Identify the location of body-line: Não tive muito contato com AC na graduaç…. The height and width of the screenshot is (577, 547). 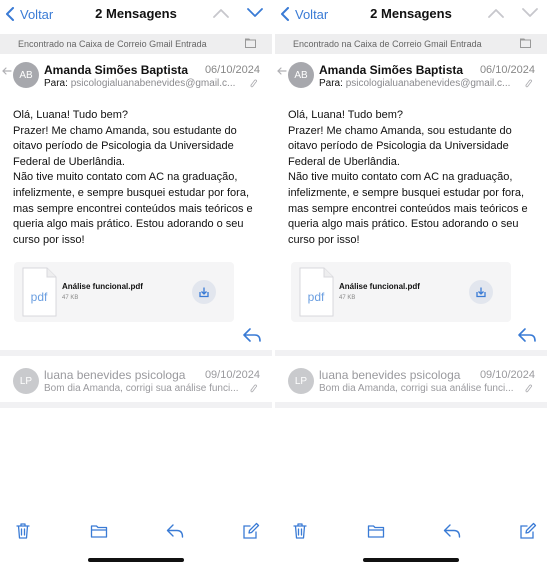
(400, 177).